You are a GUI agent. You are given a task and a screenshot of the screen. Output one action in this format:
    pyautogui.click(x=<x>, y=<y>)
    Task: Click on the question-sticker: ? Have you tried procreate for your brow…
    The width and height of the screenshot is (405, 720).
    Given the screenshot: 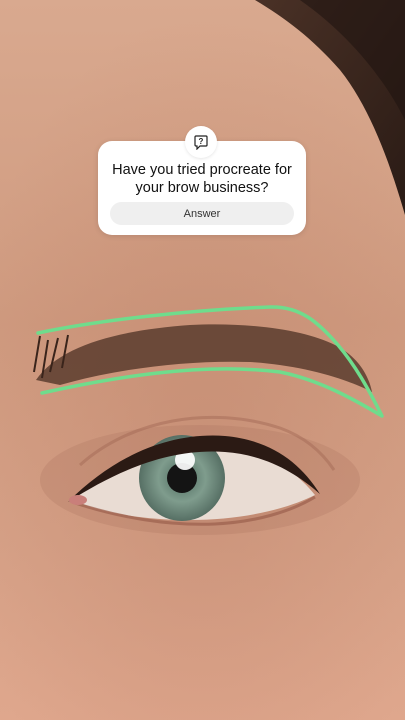 What is the action you would take?
    pyautogui.click(x=202, y=180)
    